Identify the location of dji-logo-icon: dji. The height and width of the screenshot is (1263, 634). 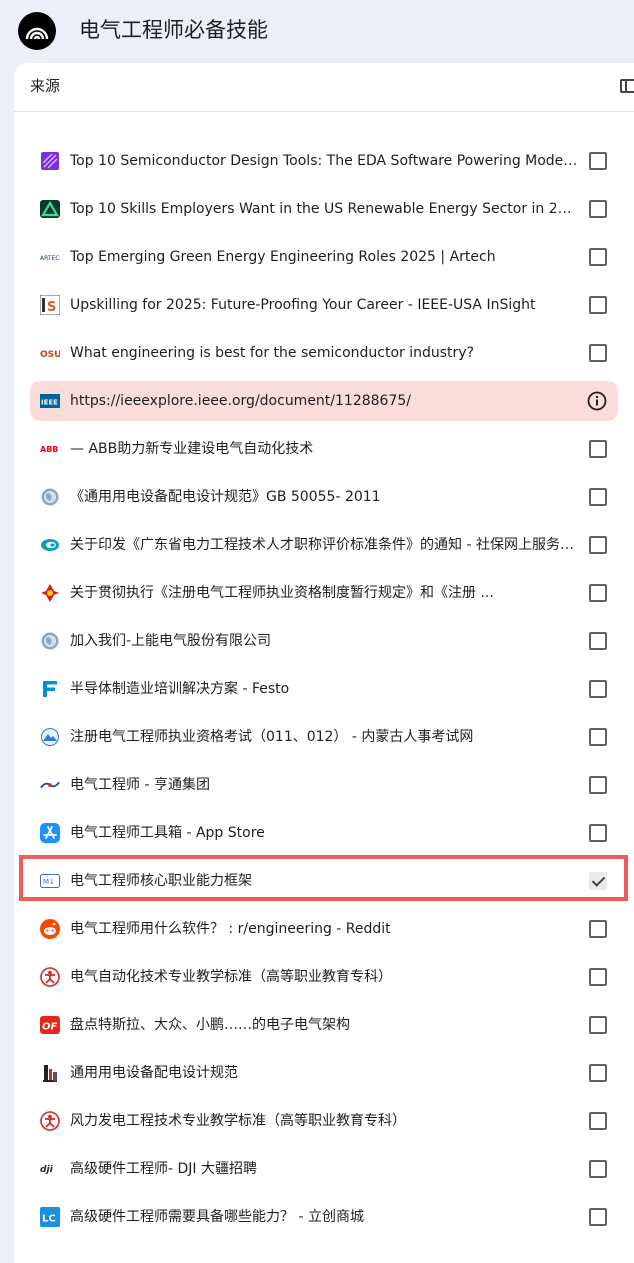
(50, 1169).